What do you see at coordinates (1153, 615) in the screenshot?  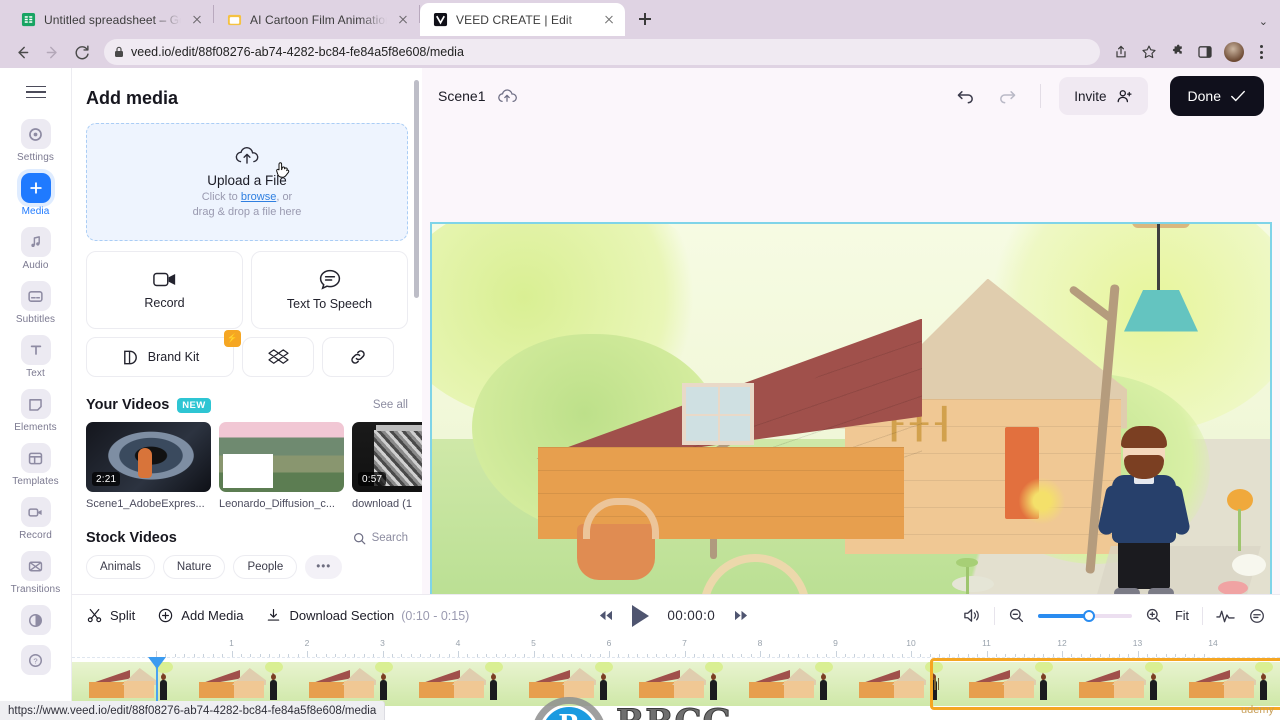 I see `zoom-in-icon` at bounding box center [1153, 615].